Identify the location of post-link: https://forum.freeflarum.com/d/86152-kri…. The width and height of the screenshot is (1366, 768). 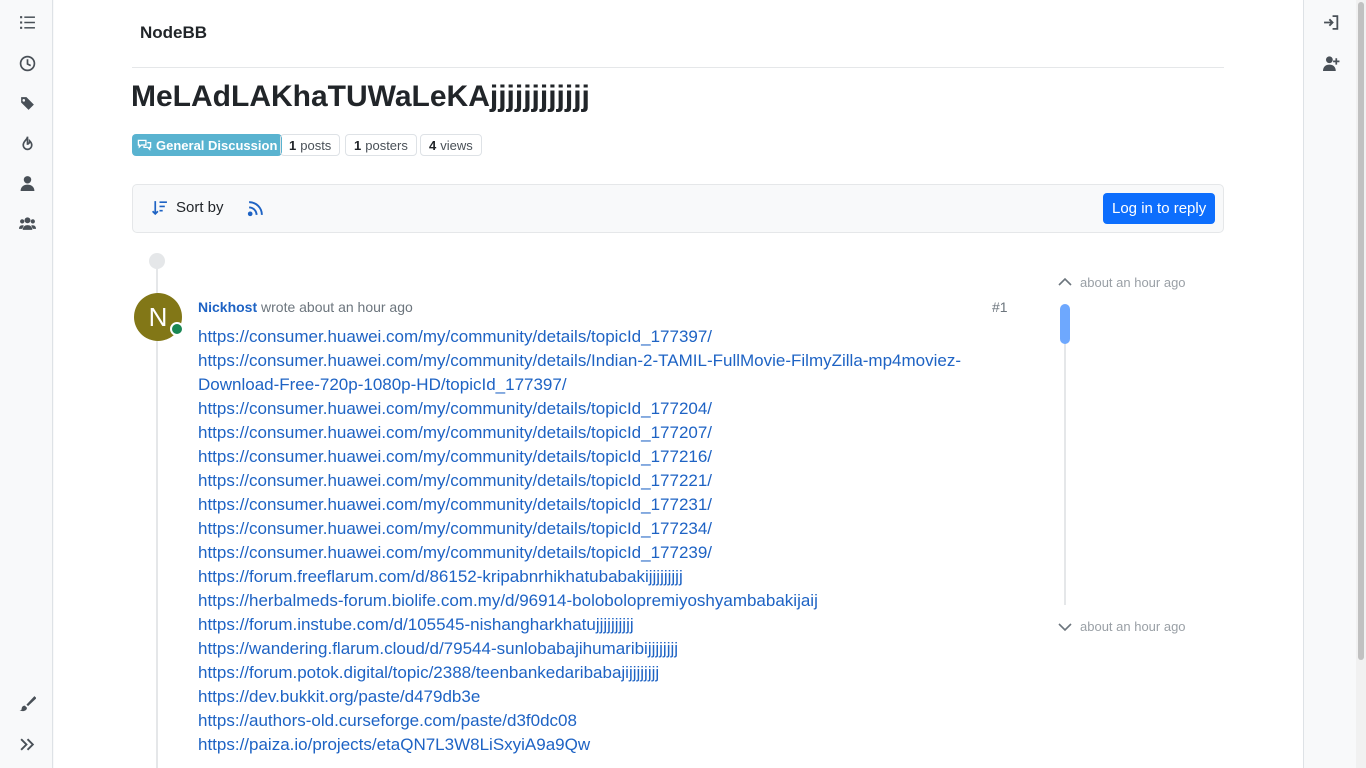
(598, 577).